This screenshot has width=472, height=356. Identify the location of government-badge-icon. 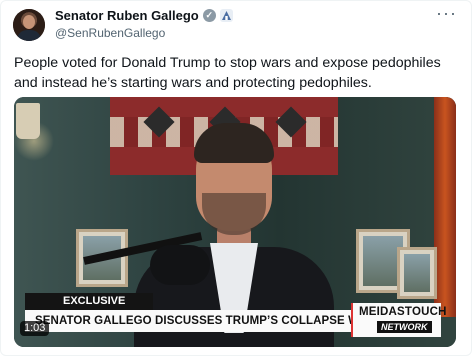
(226, 15).